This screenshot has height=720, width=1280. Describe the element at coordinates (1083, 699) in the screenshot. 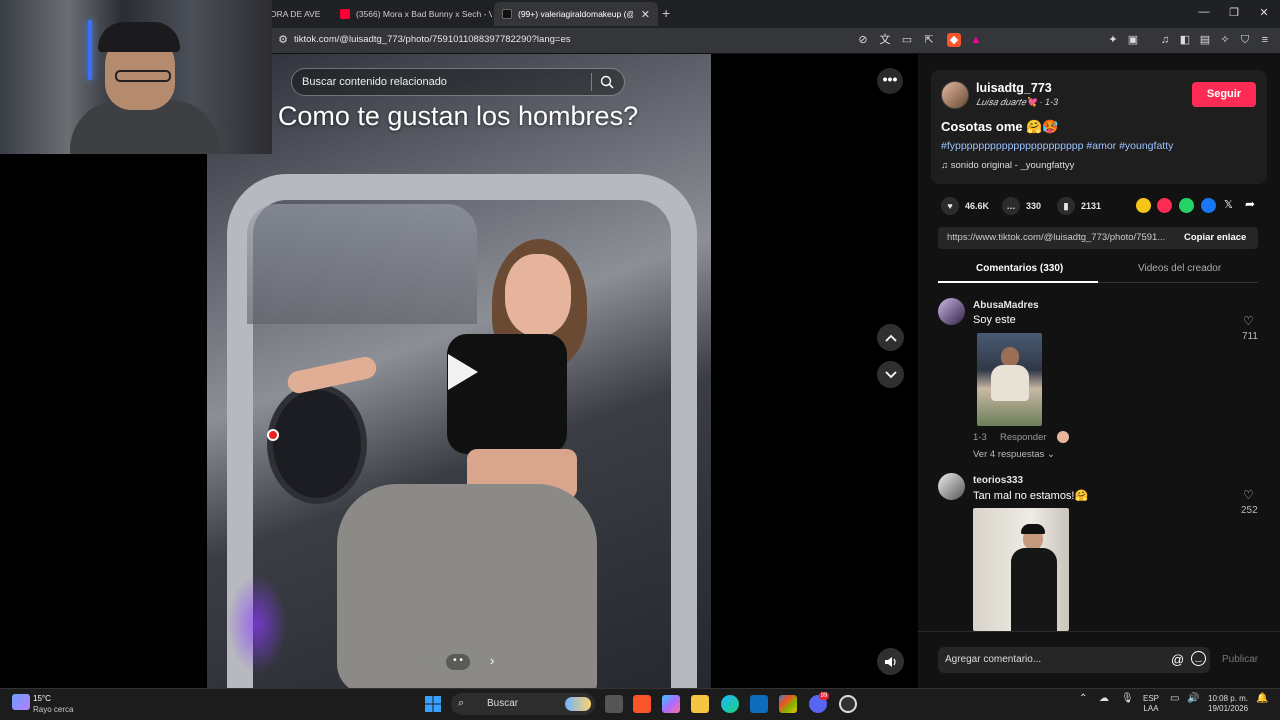

I see `chevron-up-icon: ⌃` at that location.